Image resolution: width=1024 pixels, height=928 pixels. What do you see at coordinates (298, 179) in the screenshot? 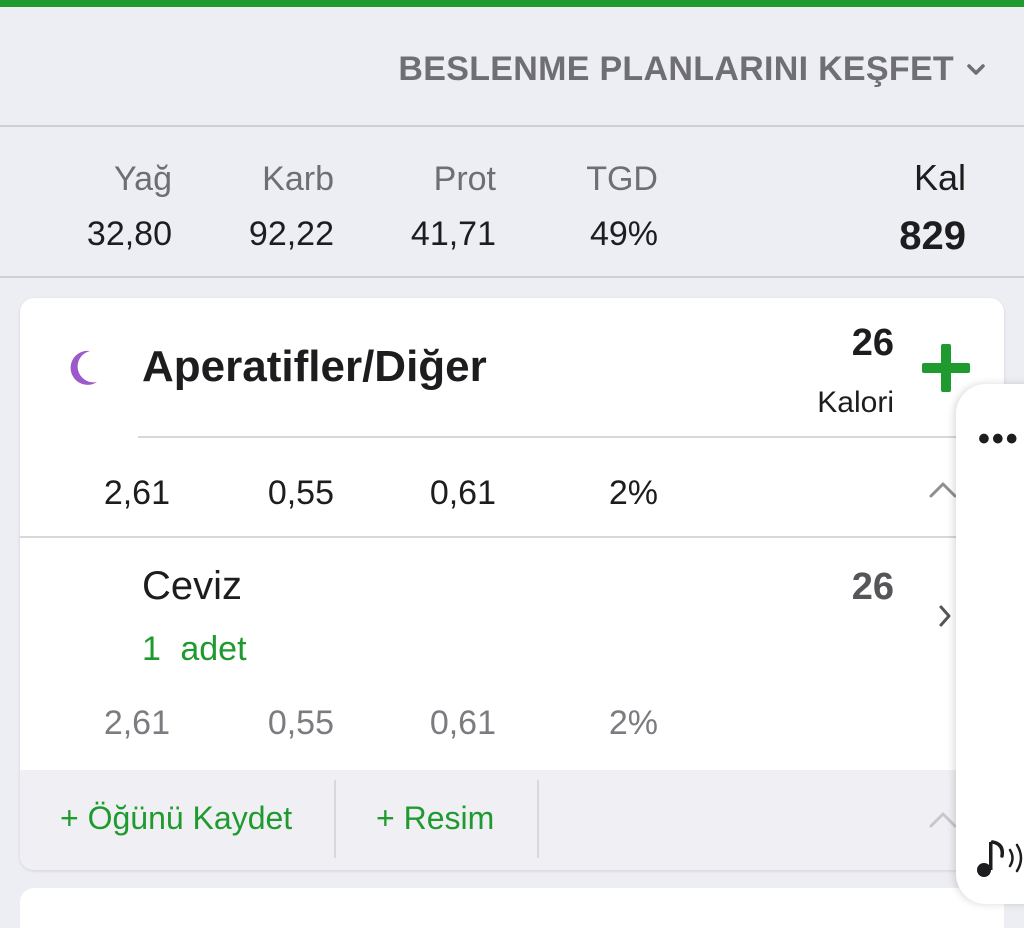
I see `summary-carb-label: Karb` at bounding box center [298, 179].